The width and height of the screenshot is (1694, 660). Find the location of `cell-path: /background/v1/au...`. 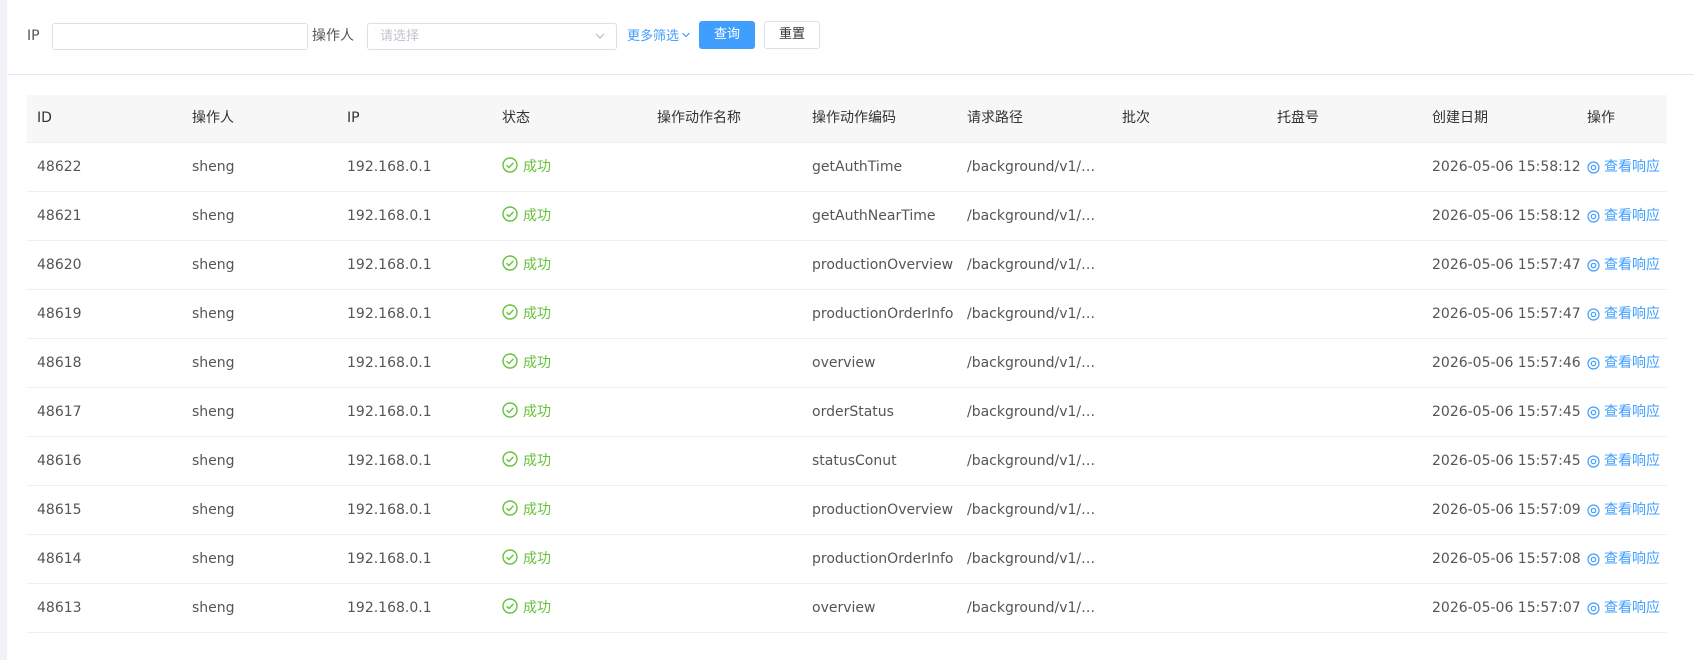

cell-path: /background/v1/au... is located at coordinates (1032, 216).